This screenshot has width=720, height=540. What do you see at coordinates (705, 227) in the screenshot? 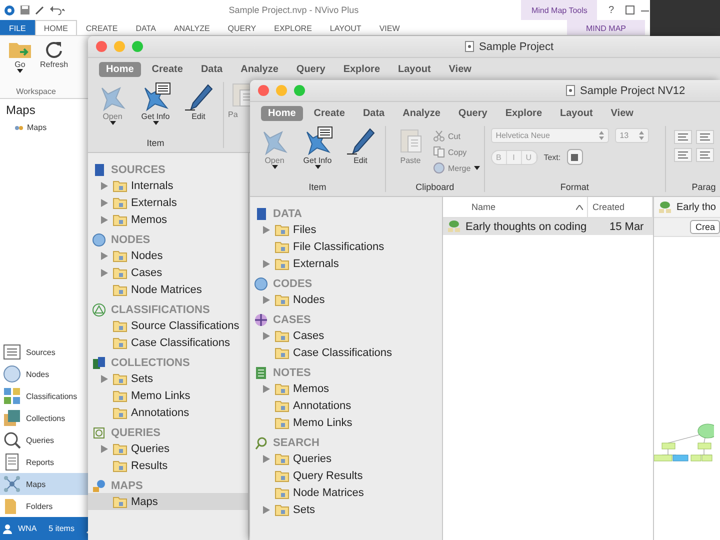
I see `toolbar-button: Crea` at bounding box center [705, 227].